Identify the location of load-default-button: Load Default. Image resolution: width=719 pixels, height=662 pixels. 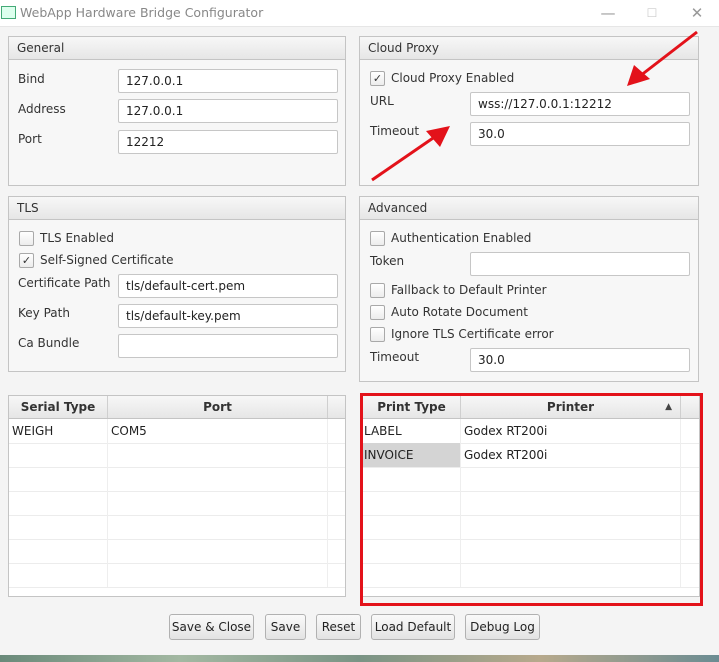
(413, 627).